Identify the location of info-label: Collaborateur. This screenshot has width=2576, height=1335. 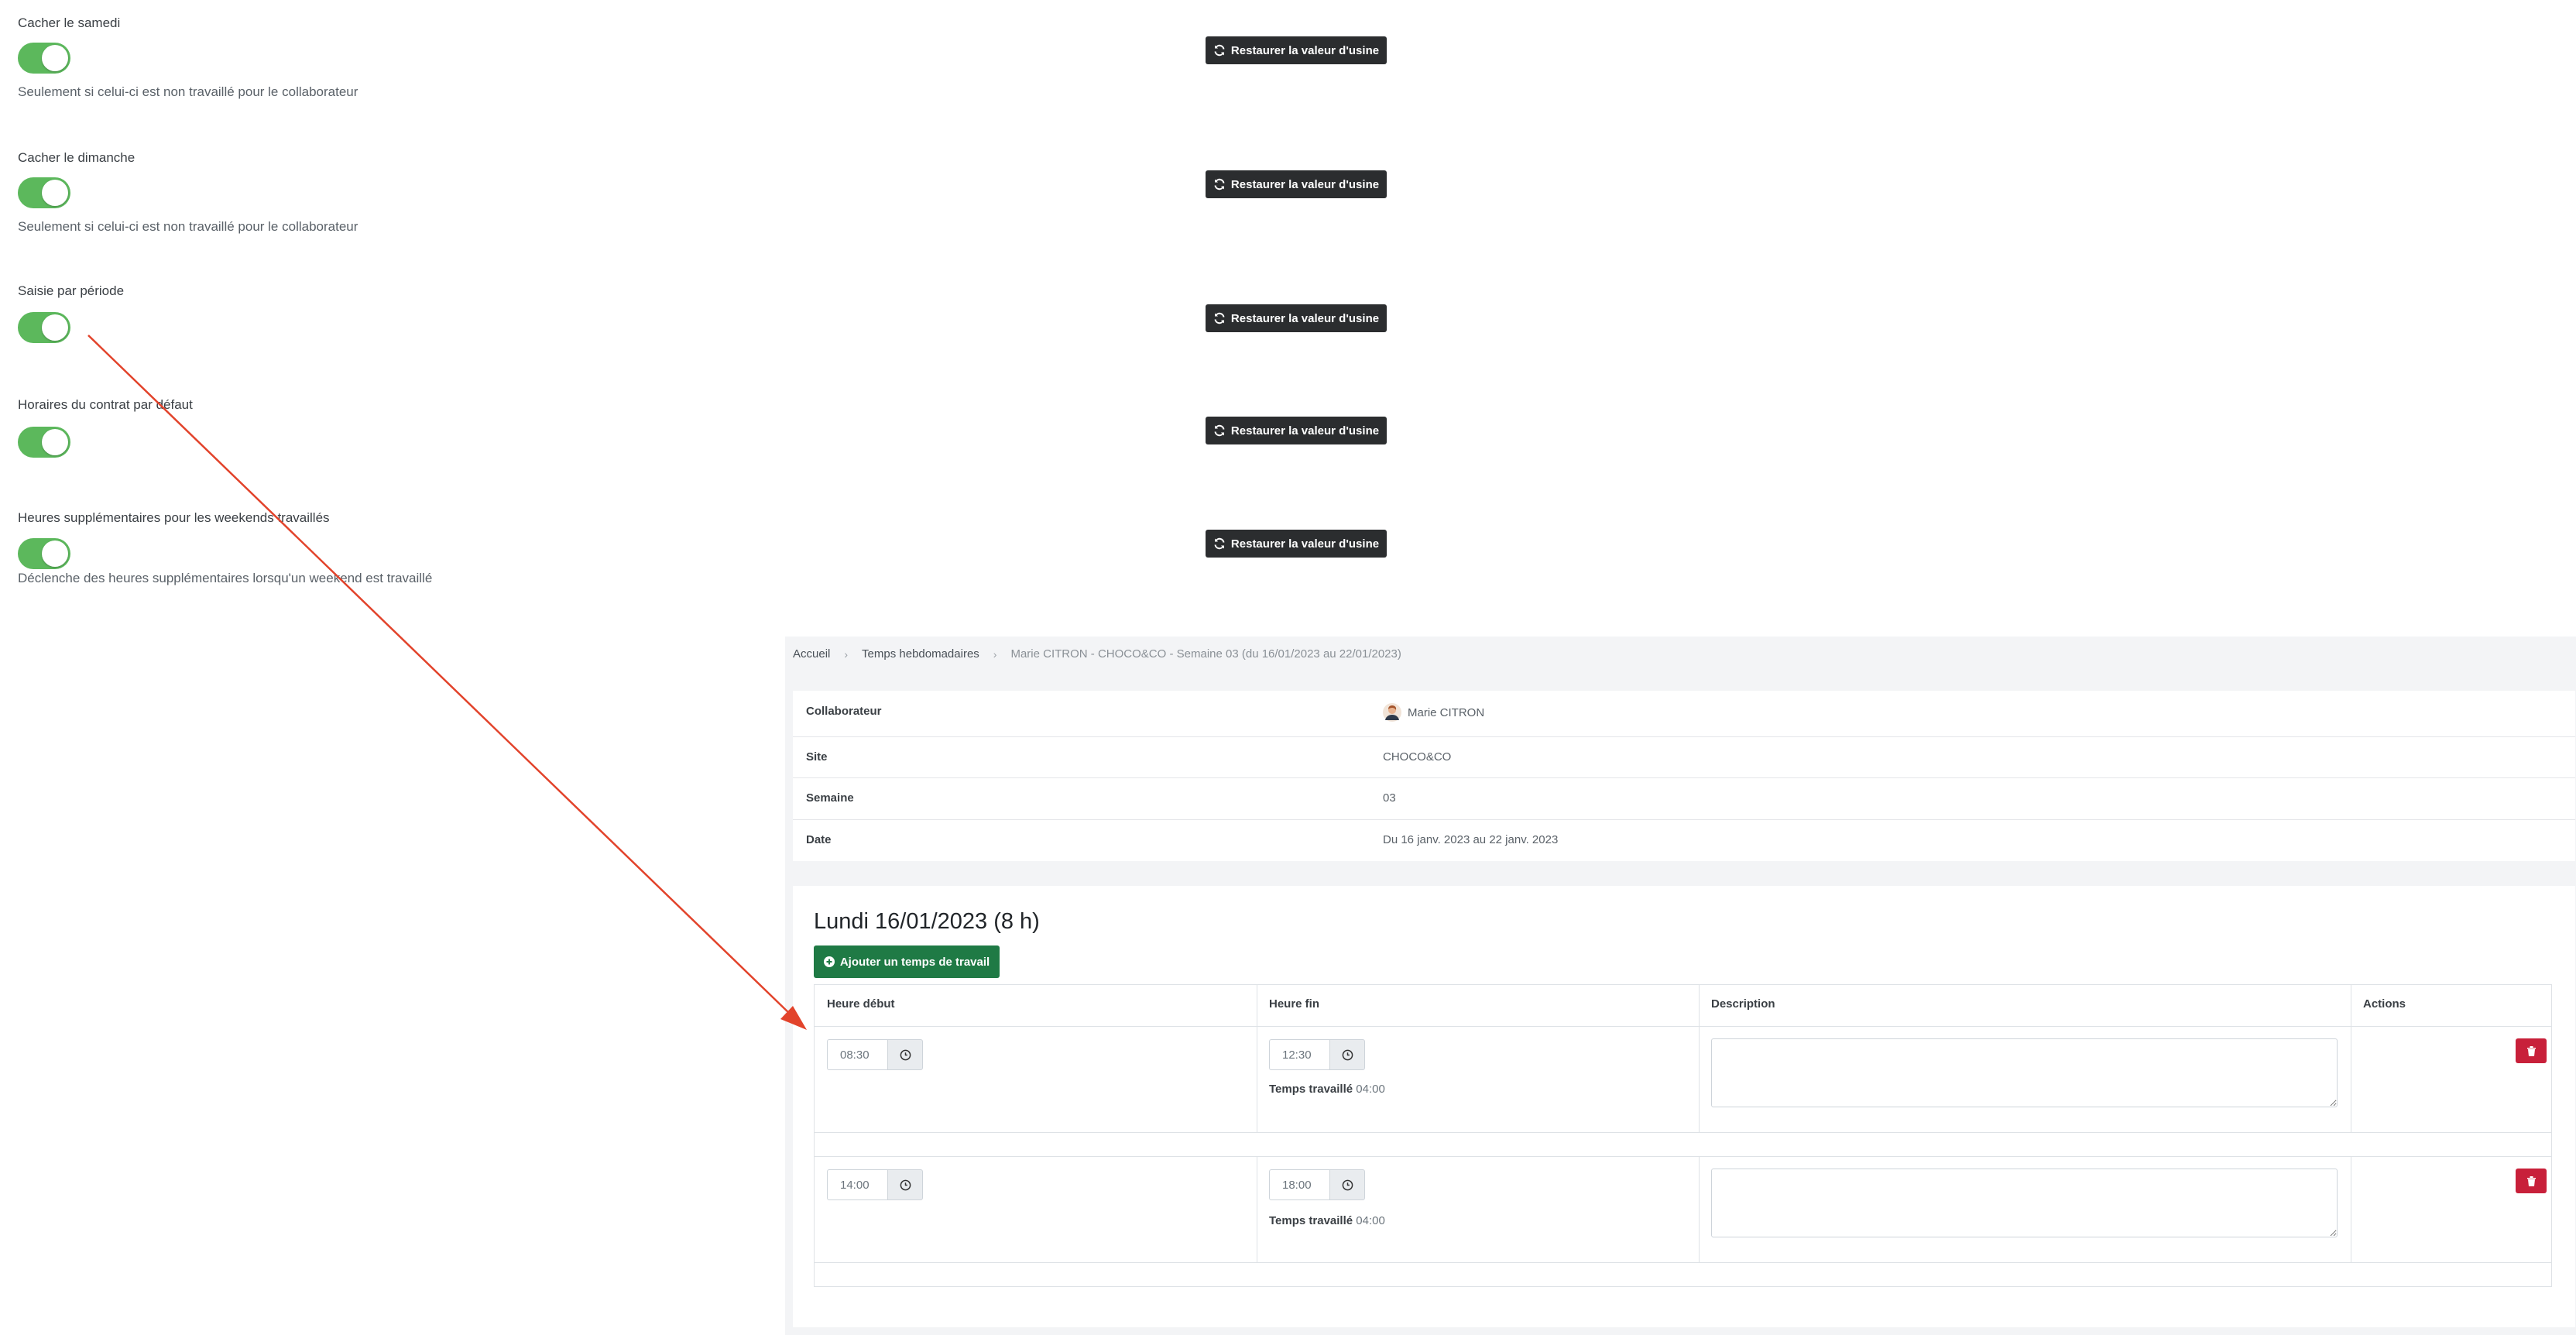
(844, 712).